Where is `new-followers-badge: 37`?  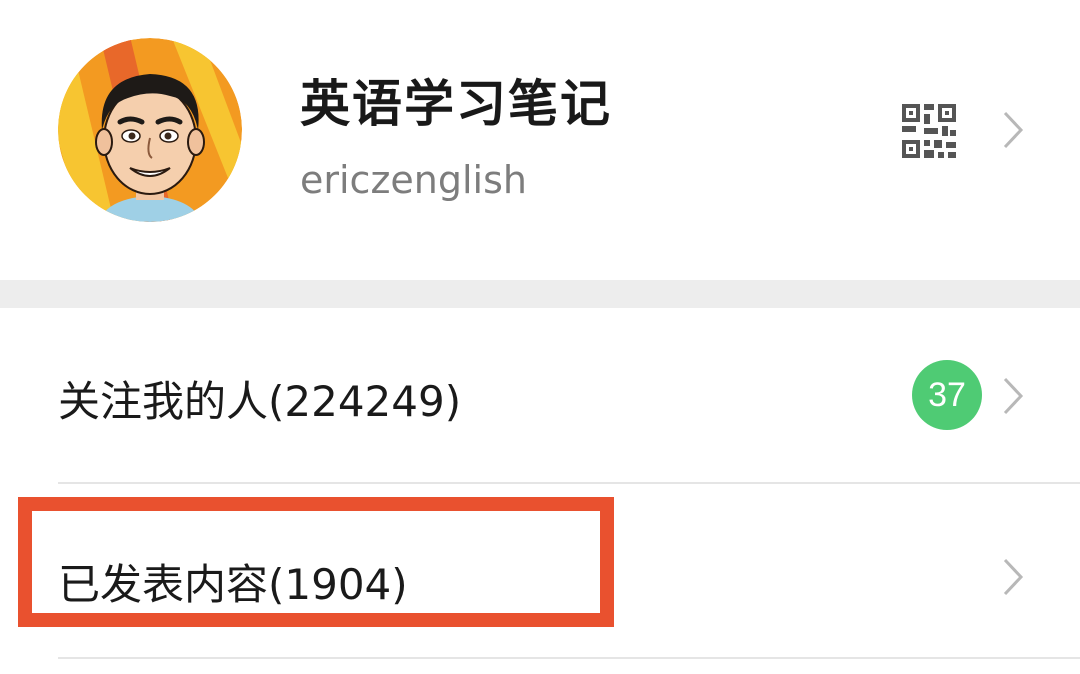 new-followers-badge: 37 is located at coordinates (947, 395).